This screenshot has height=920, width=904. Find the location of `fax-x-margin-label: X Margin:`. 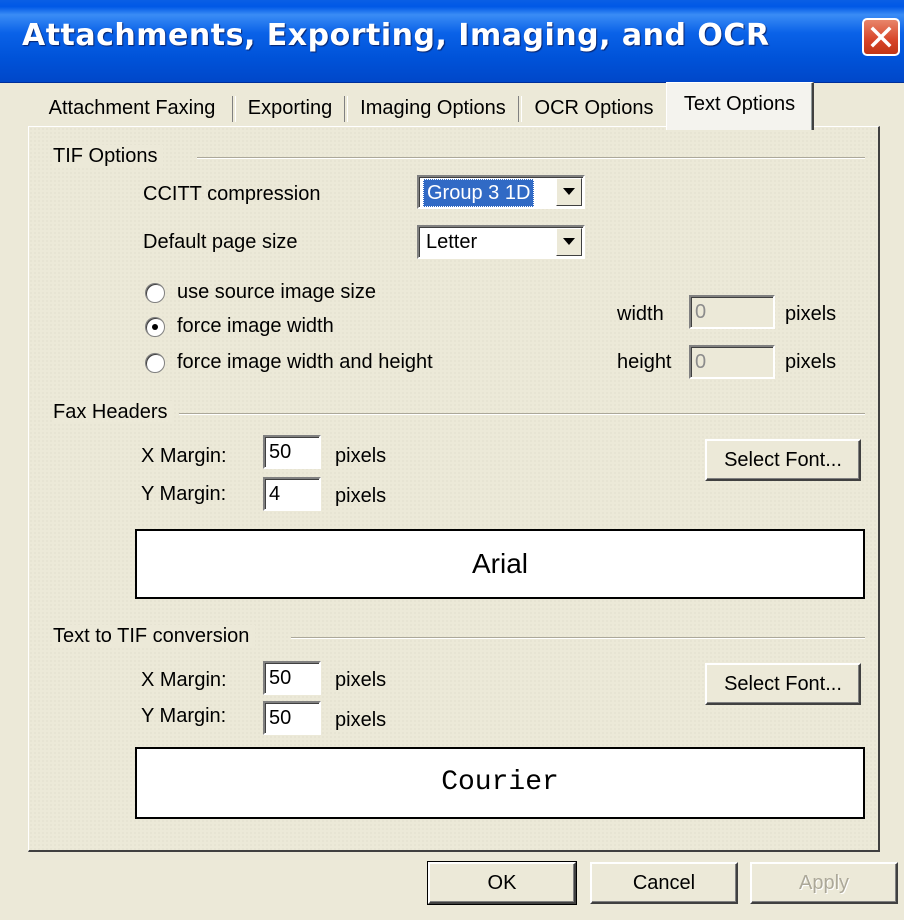

fax-x-margin-label: X Margin: is located at coordinates (184, 456).